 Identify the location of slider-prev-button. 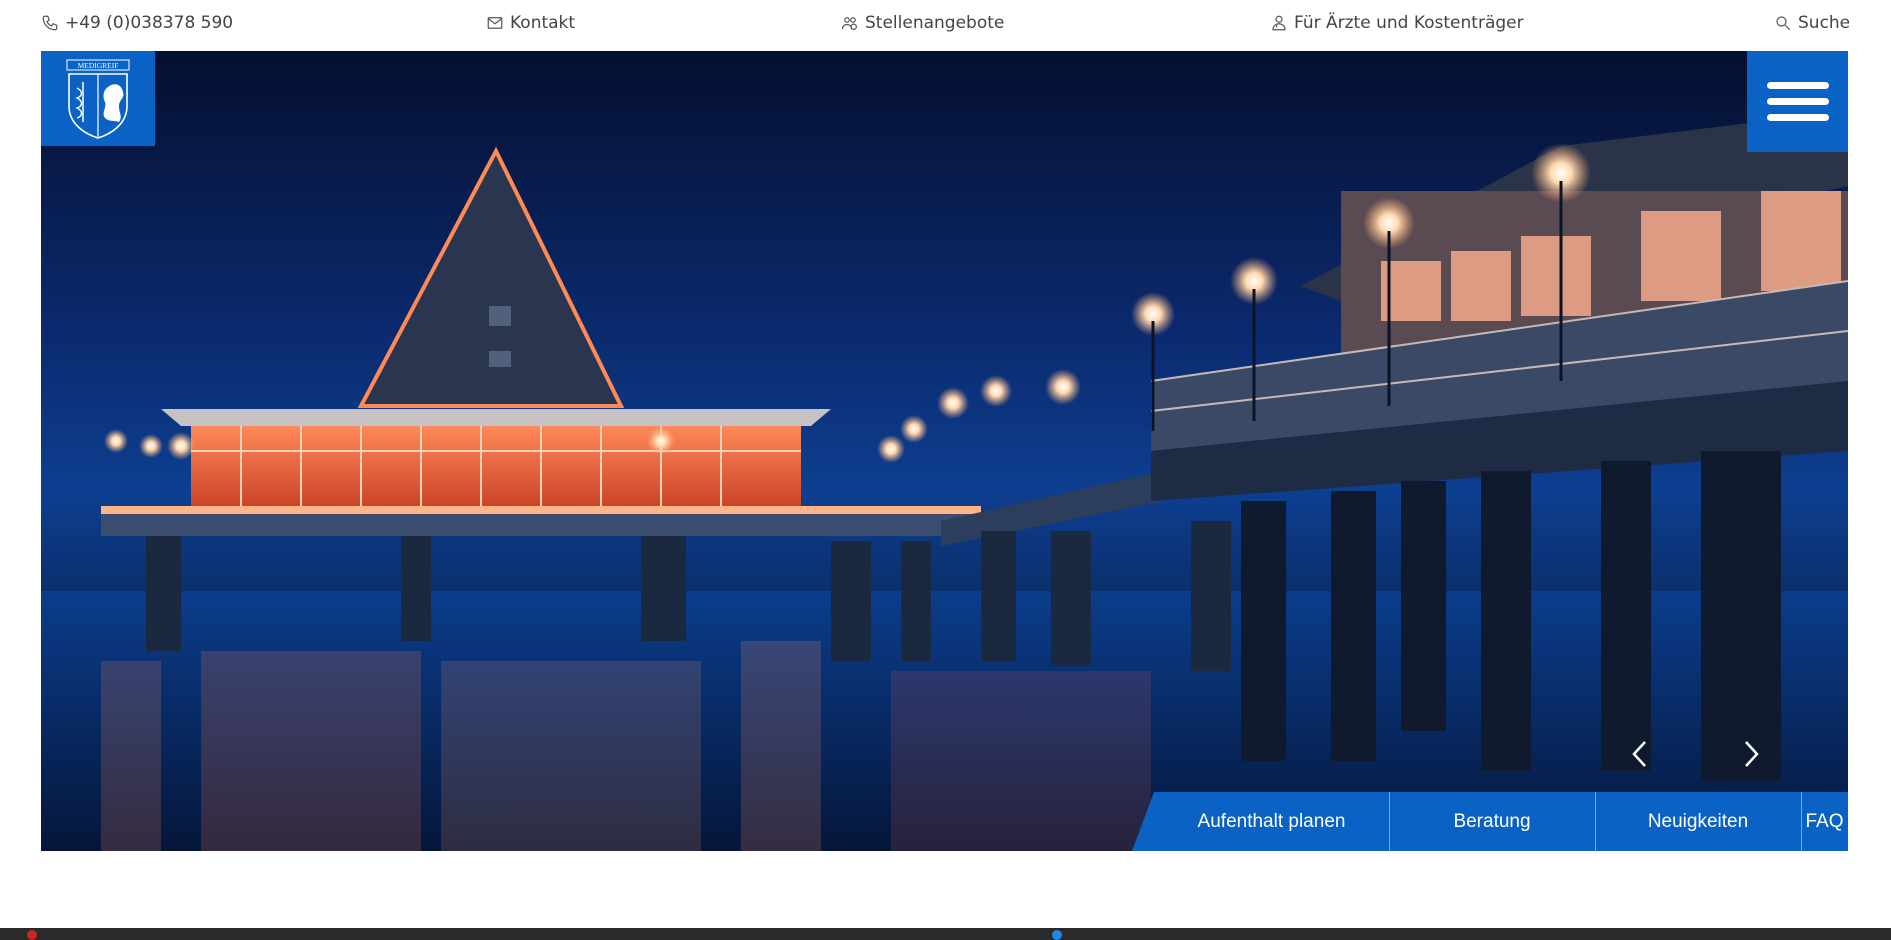
(1640, 754).